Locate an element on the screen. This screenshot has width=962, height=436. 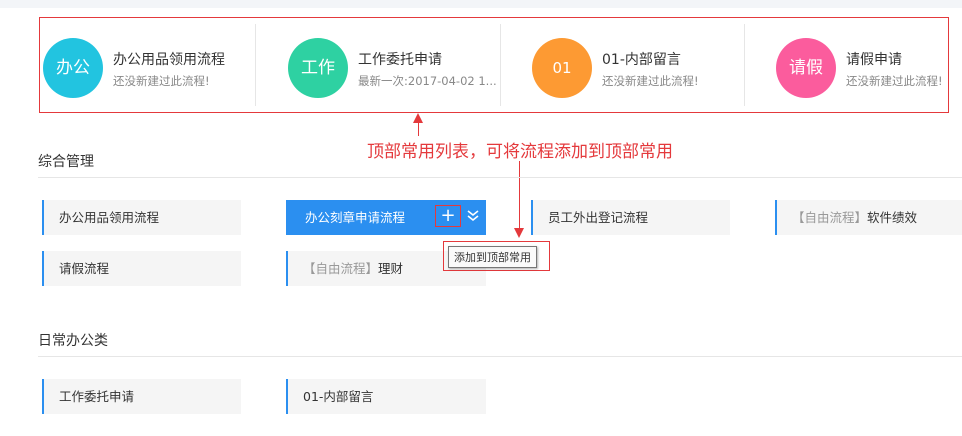
flow-label: 员工外出登记流程 is located at coordinates (598, 217).